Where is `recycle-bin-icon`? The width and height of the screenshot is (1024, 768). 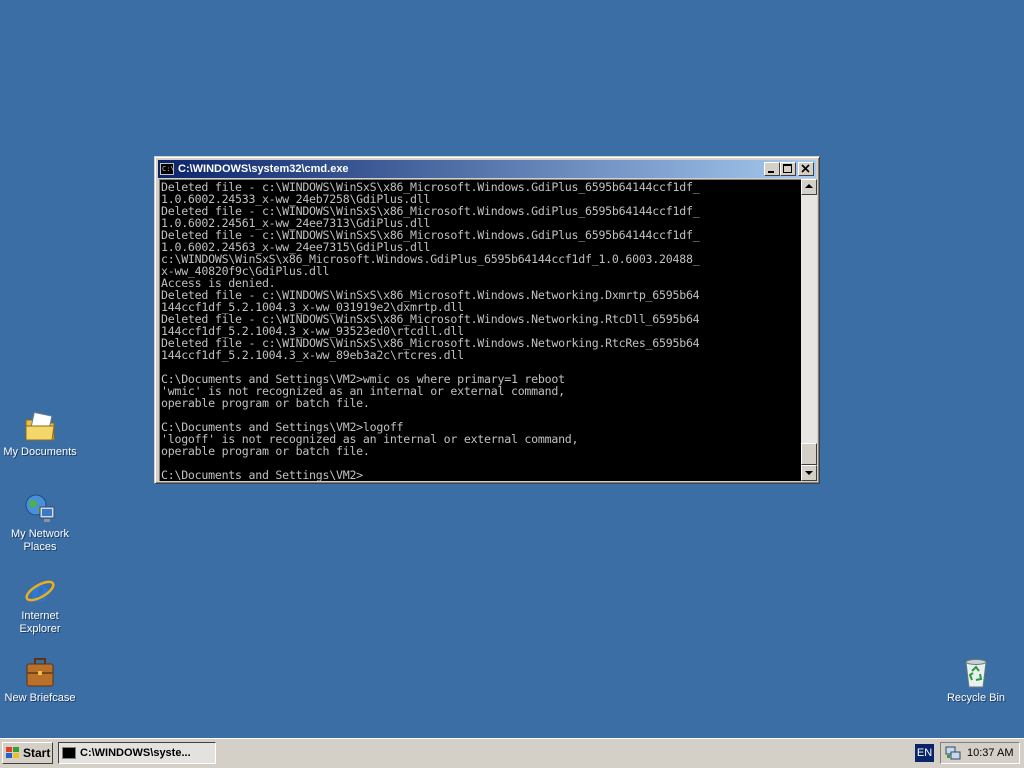 recycle-bin-icon is located at coordinates (976, 673).